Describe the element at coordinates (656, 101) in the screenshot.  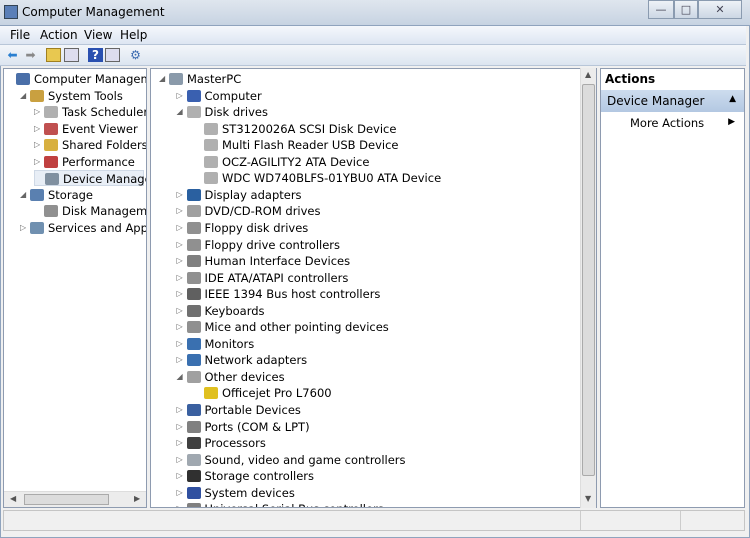
I see `section-label: Device Manager` at that location.